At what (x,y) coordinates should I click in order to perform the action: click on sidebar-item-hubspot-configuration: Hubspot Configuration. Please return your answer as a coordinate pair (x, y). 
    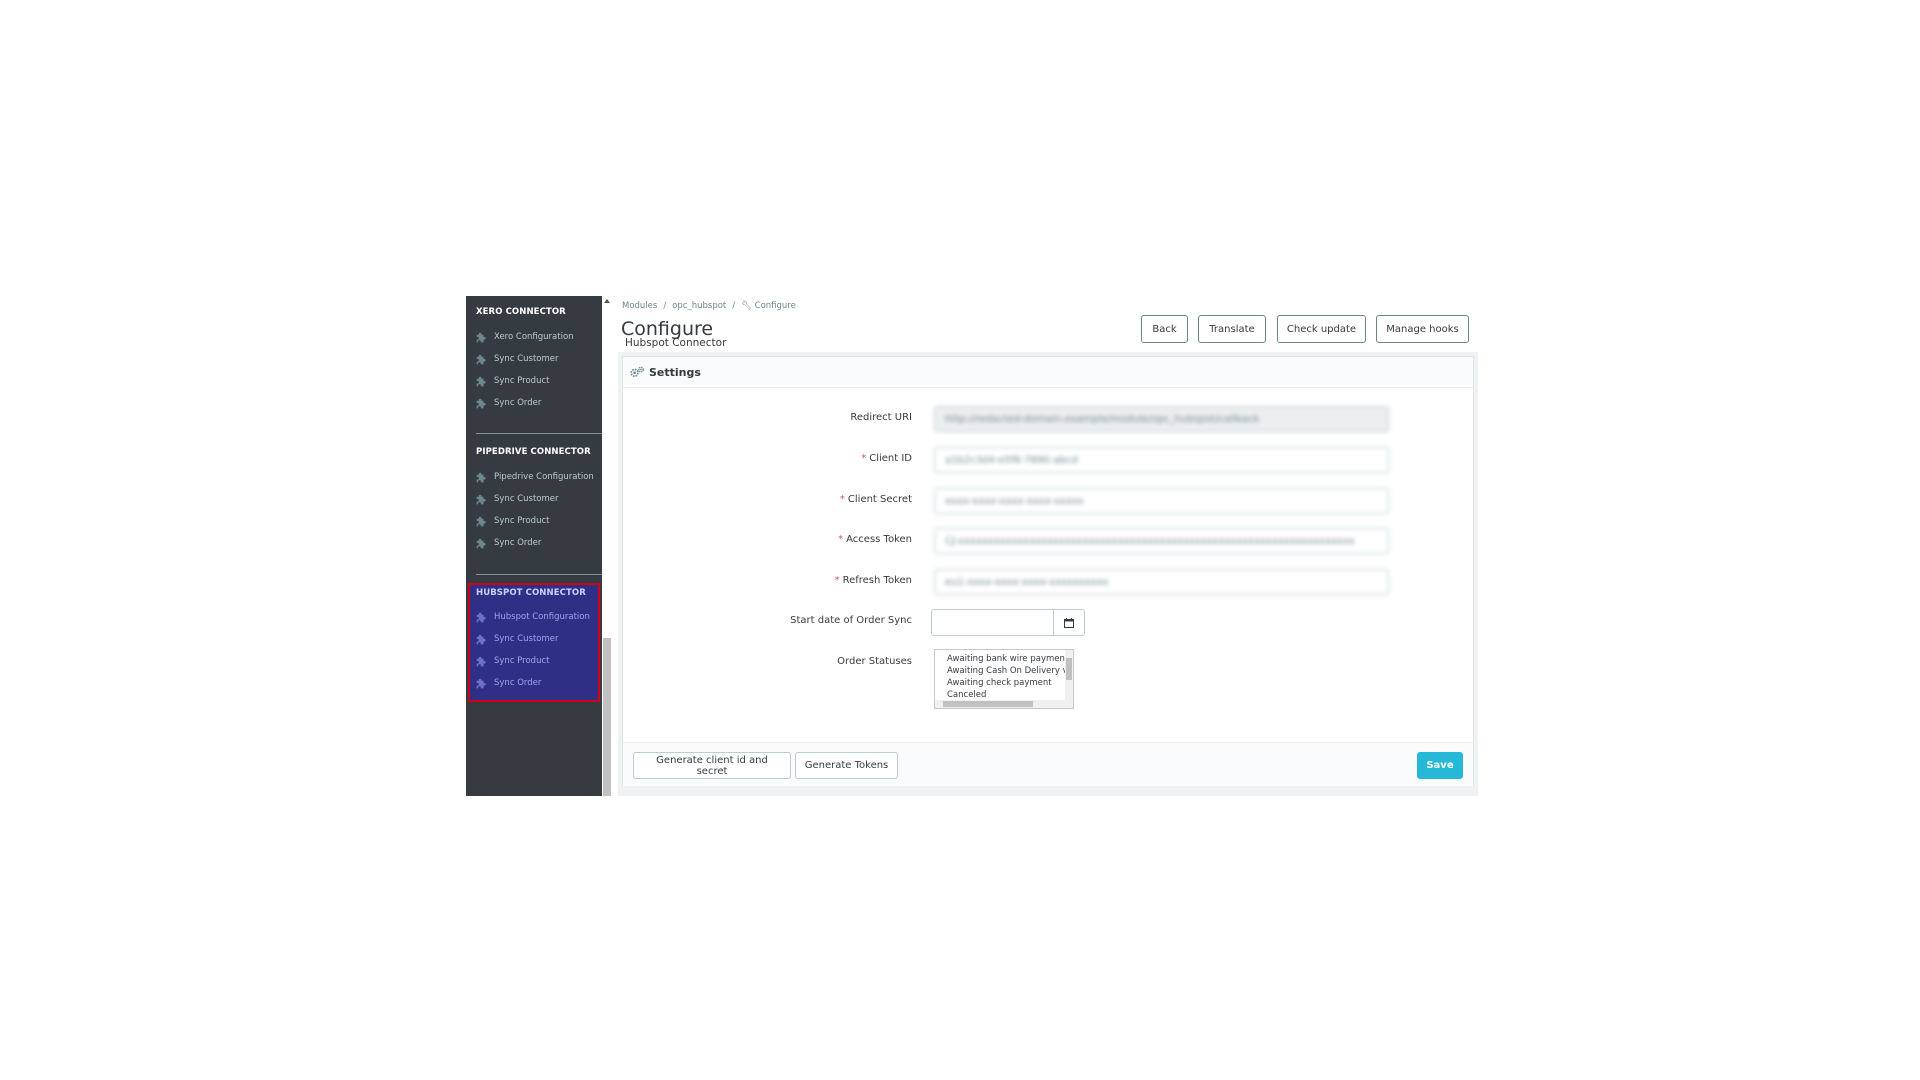
    Looking at the image, I should click on (533, 617).